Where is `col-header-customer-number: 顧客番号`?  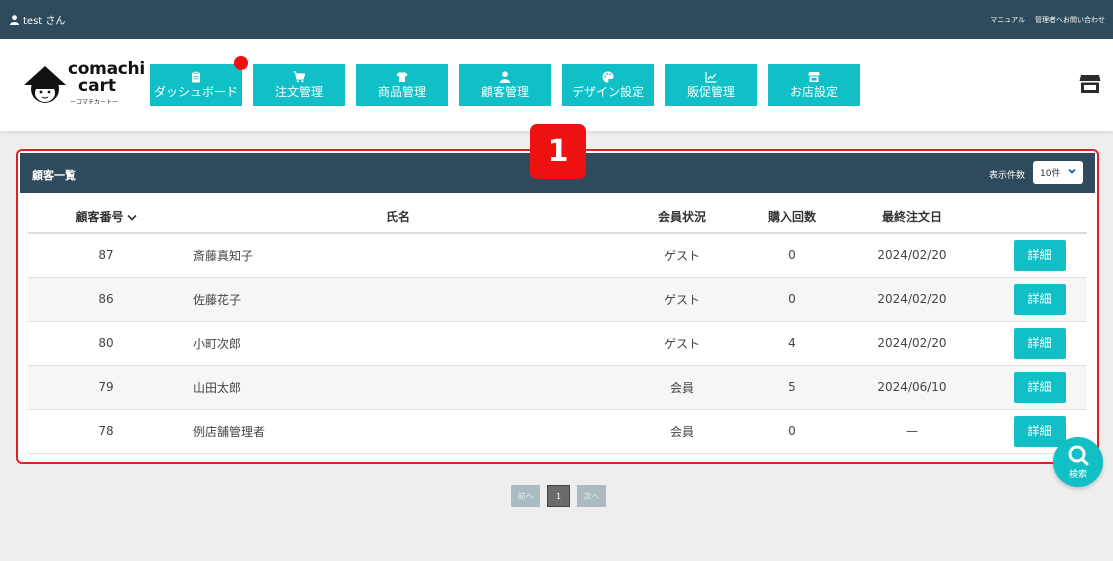 col-header-customer-number: 顧客番号 is located at coordinates (106, 217).